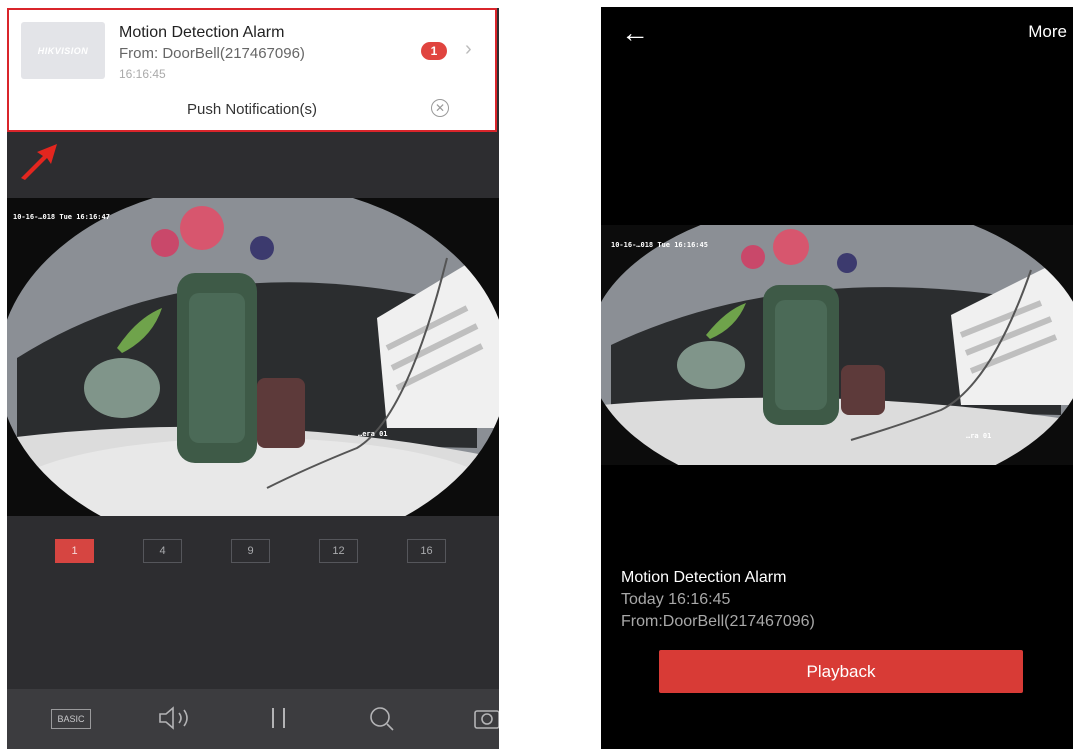  I want to click on grid-option-1: 1, so click(74, 551).